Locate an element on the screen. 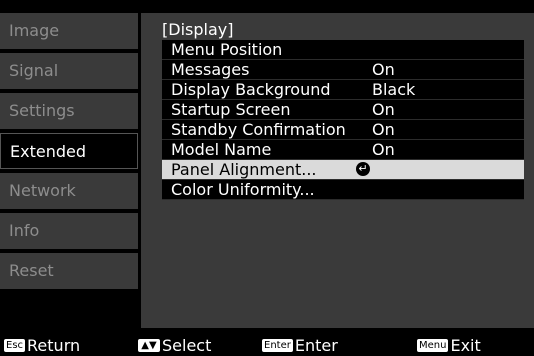 The width and height of the screenshot is (534, 356). menu-item-model-name: Model Name On is located at coordinates (343, 150).